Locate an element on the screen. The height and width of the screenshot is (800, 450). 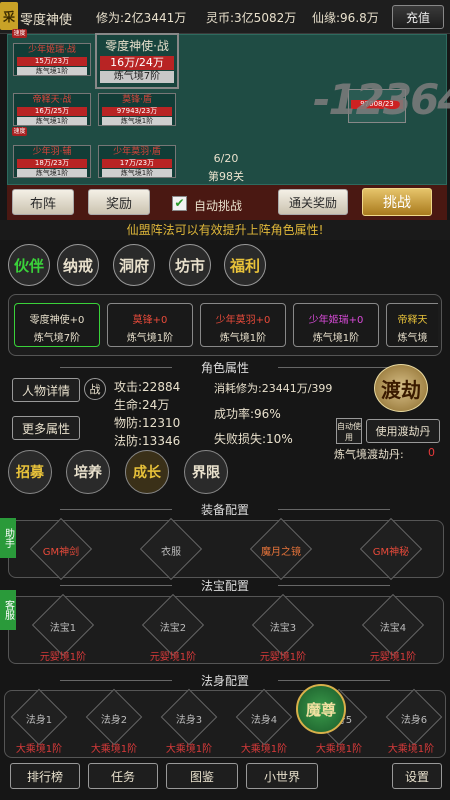
challenge-button: 挑战 is located at coordinates (397, 202).